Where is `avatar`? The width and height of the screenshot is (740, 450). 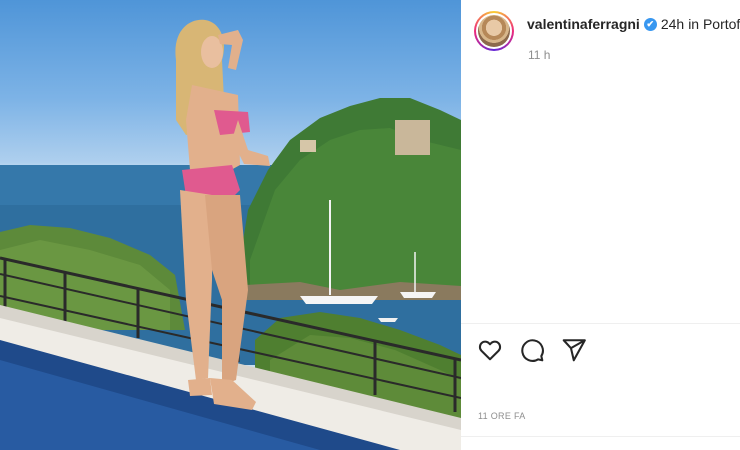 avatar is located at coordinates (494, 31).